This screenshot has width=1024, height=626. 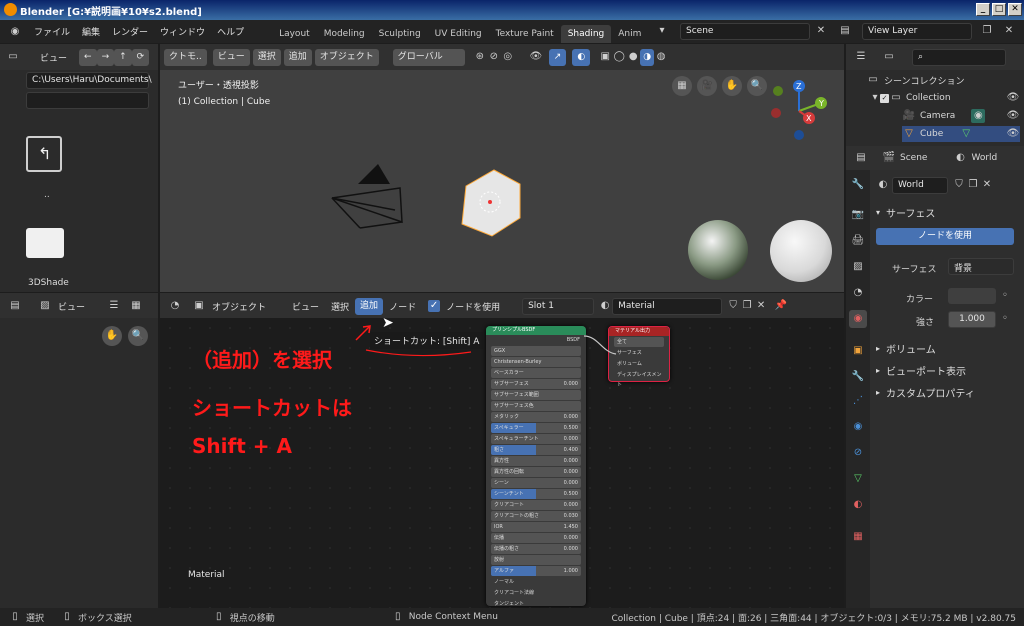 I want to click on material-name-field: Material, so click(x=667, y=306).